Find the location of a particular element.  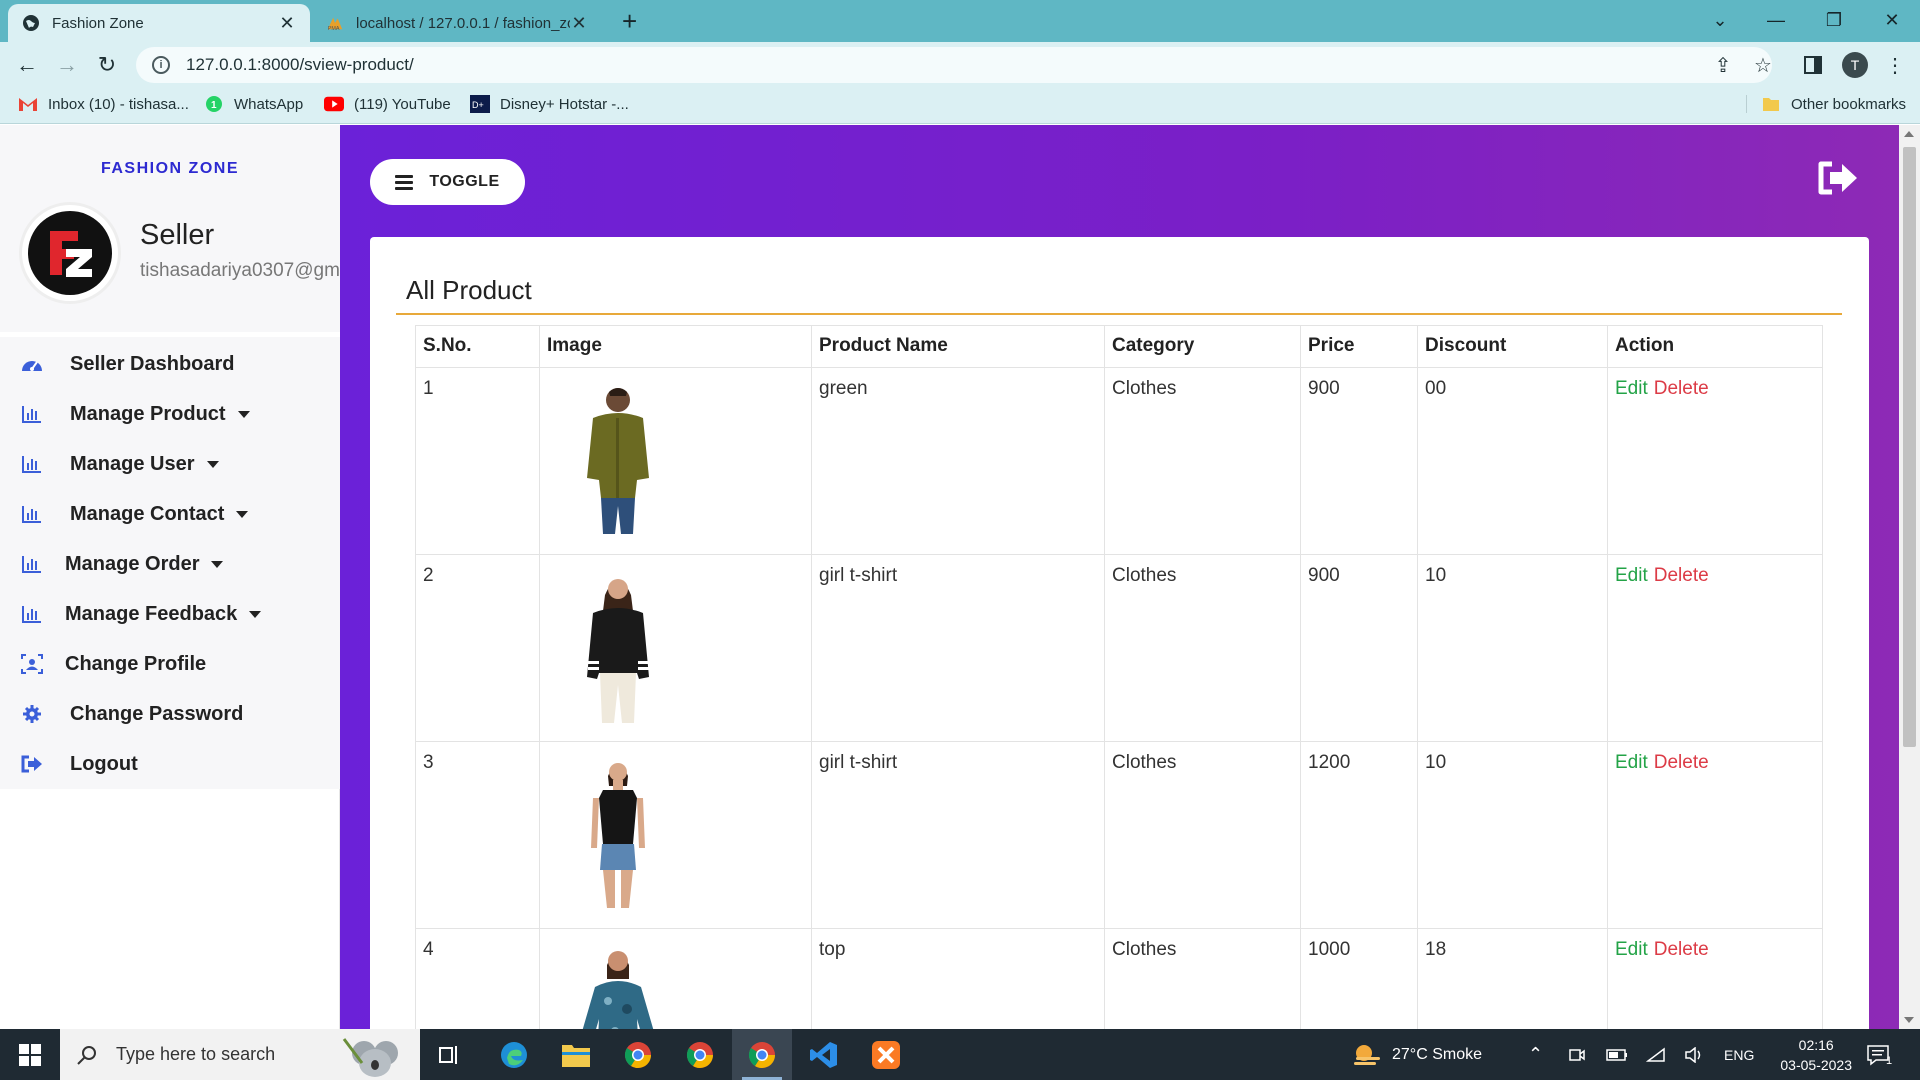

weather-widget: 27°C Smoke is located at coordinates (1417, 1054).